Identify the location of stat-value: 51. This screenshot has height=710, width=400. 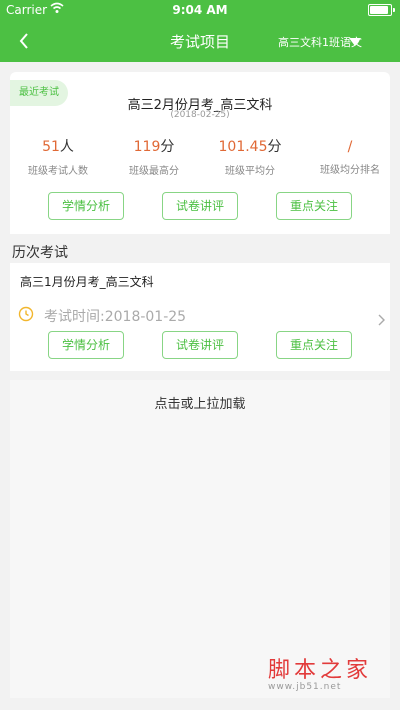
(51, 147).